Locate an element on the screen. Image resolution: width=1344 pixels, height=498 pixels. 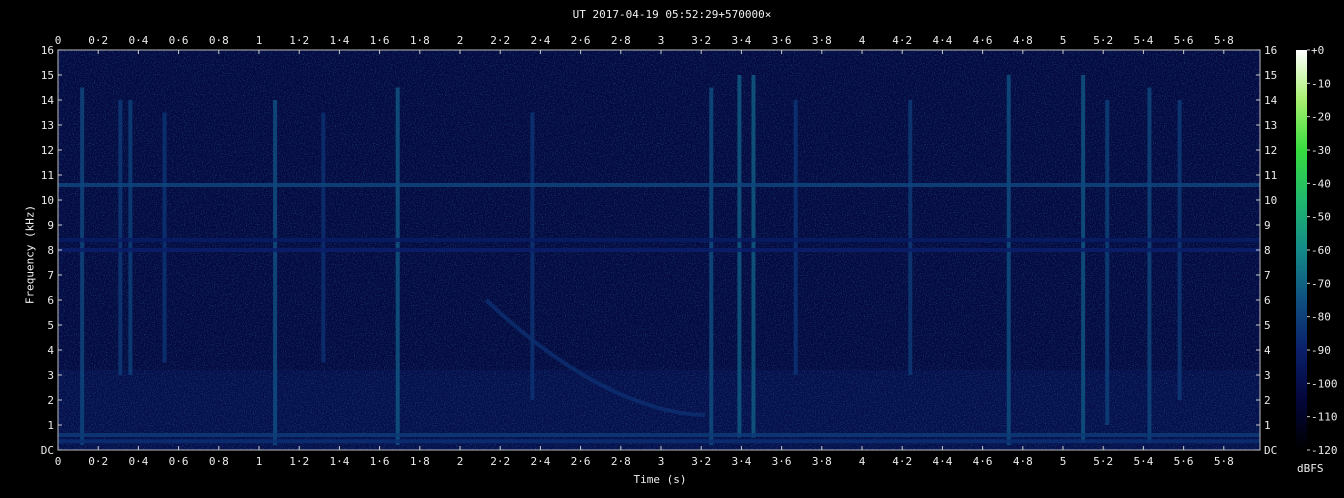
y-tick-label: 9 is located at coordinates (50, 225).